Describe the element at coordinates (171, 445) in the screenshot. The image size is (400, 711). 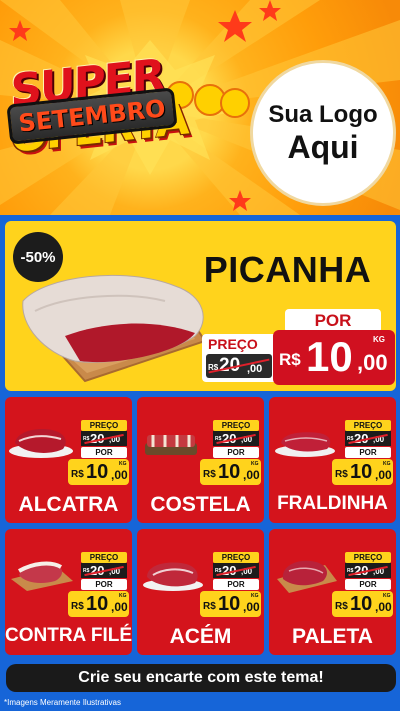
I see `costela-image` at that location.